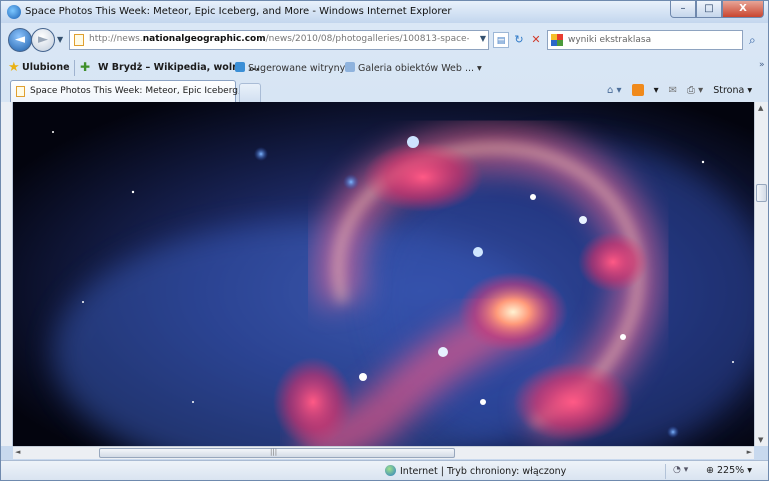 This screenshot has height=481, width=769. Describe the element at coordinates (761, 274) in the screenshot. I see `vertical-scrollbar: ▲ ▼` at that location.